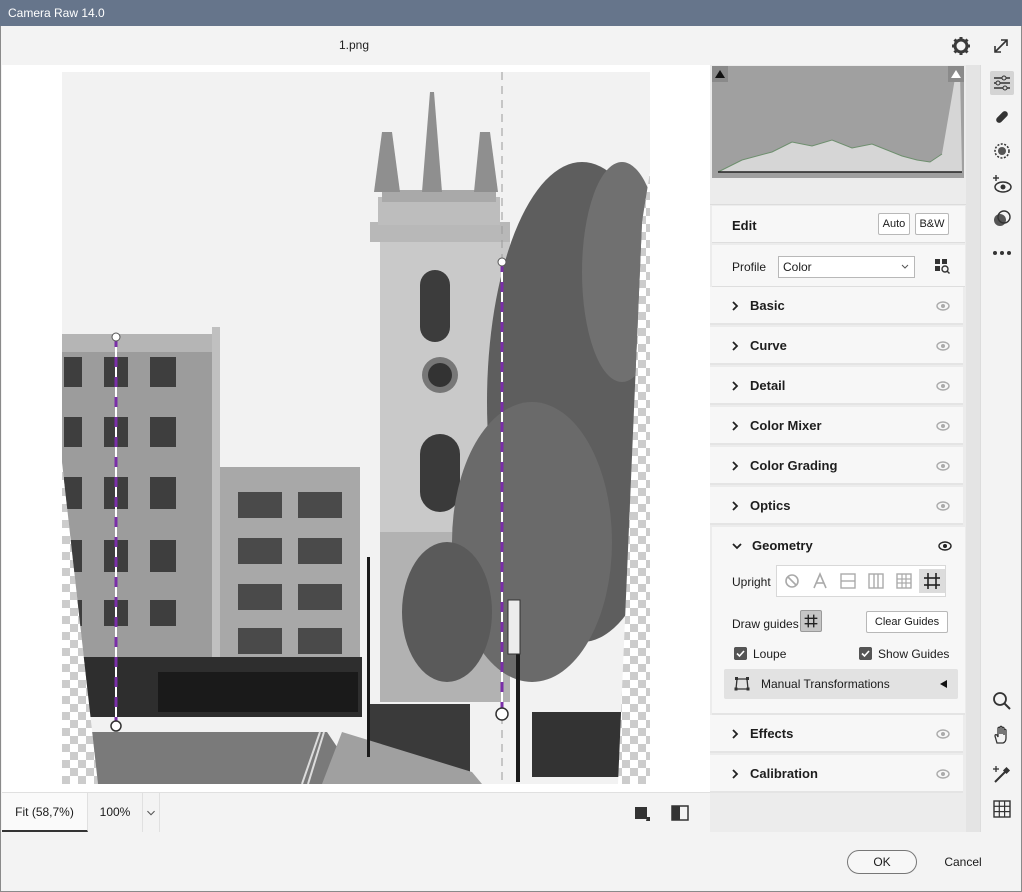 This screenshot has width=1022, height=892. I want to click on window-title: Camera Raw 14.0, so click(511, 13).